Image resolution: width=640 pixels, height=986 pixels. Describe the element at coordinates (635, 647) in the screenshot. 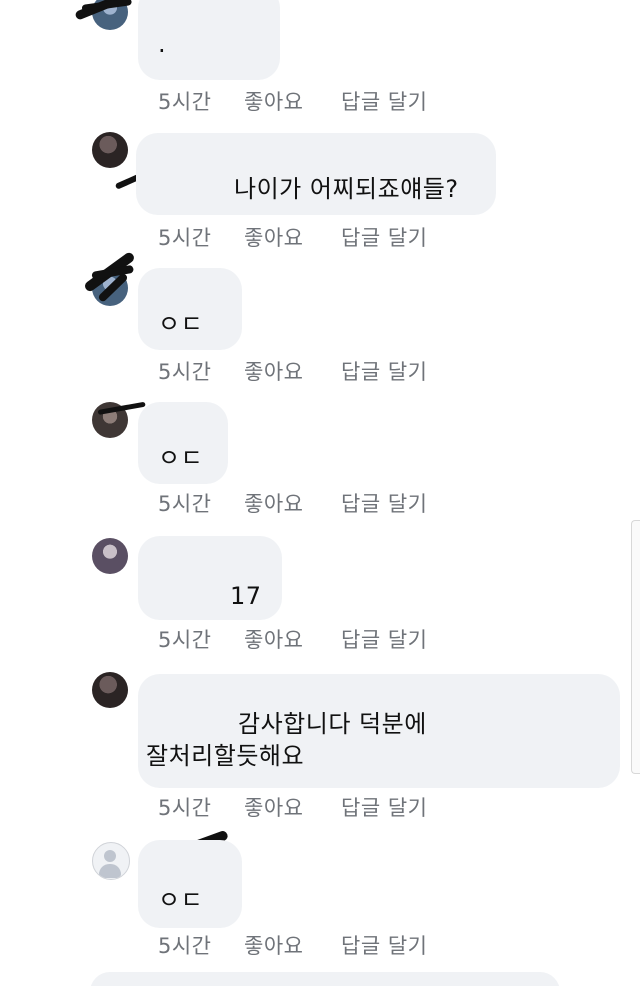

I see `scroll-edge` at that location.